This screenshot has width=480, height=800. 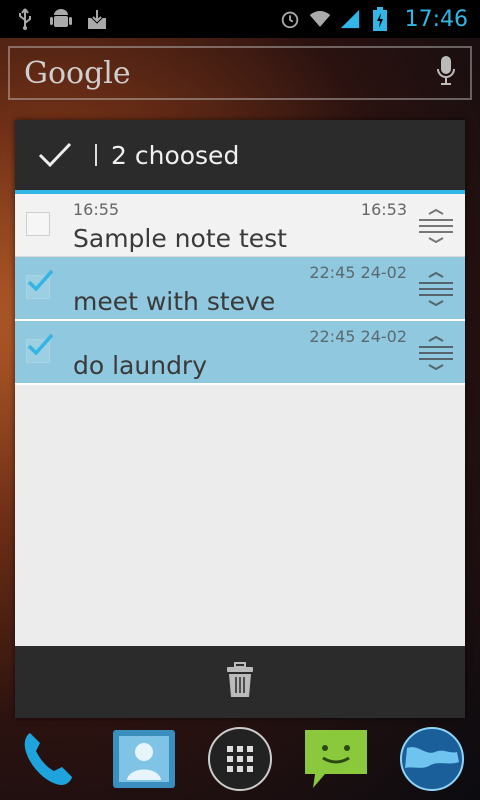 I want to click on divider, so click(x=96, y=155).